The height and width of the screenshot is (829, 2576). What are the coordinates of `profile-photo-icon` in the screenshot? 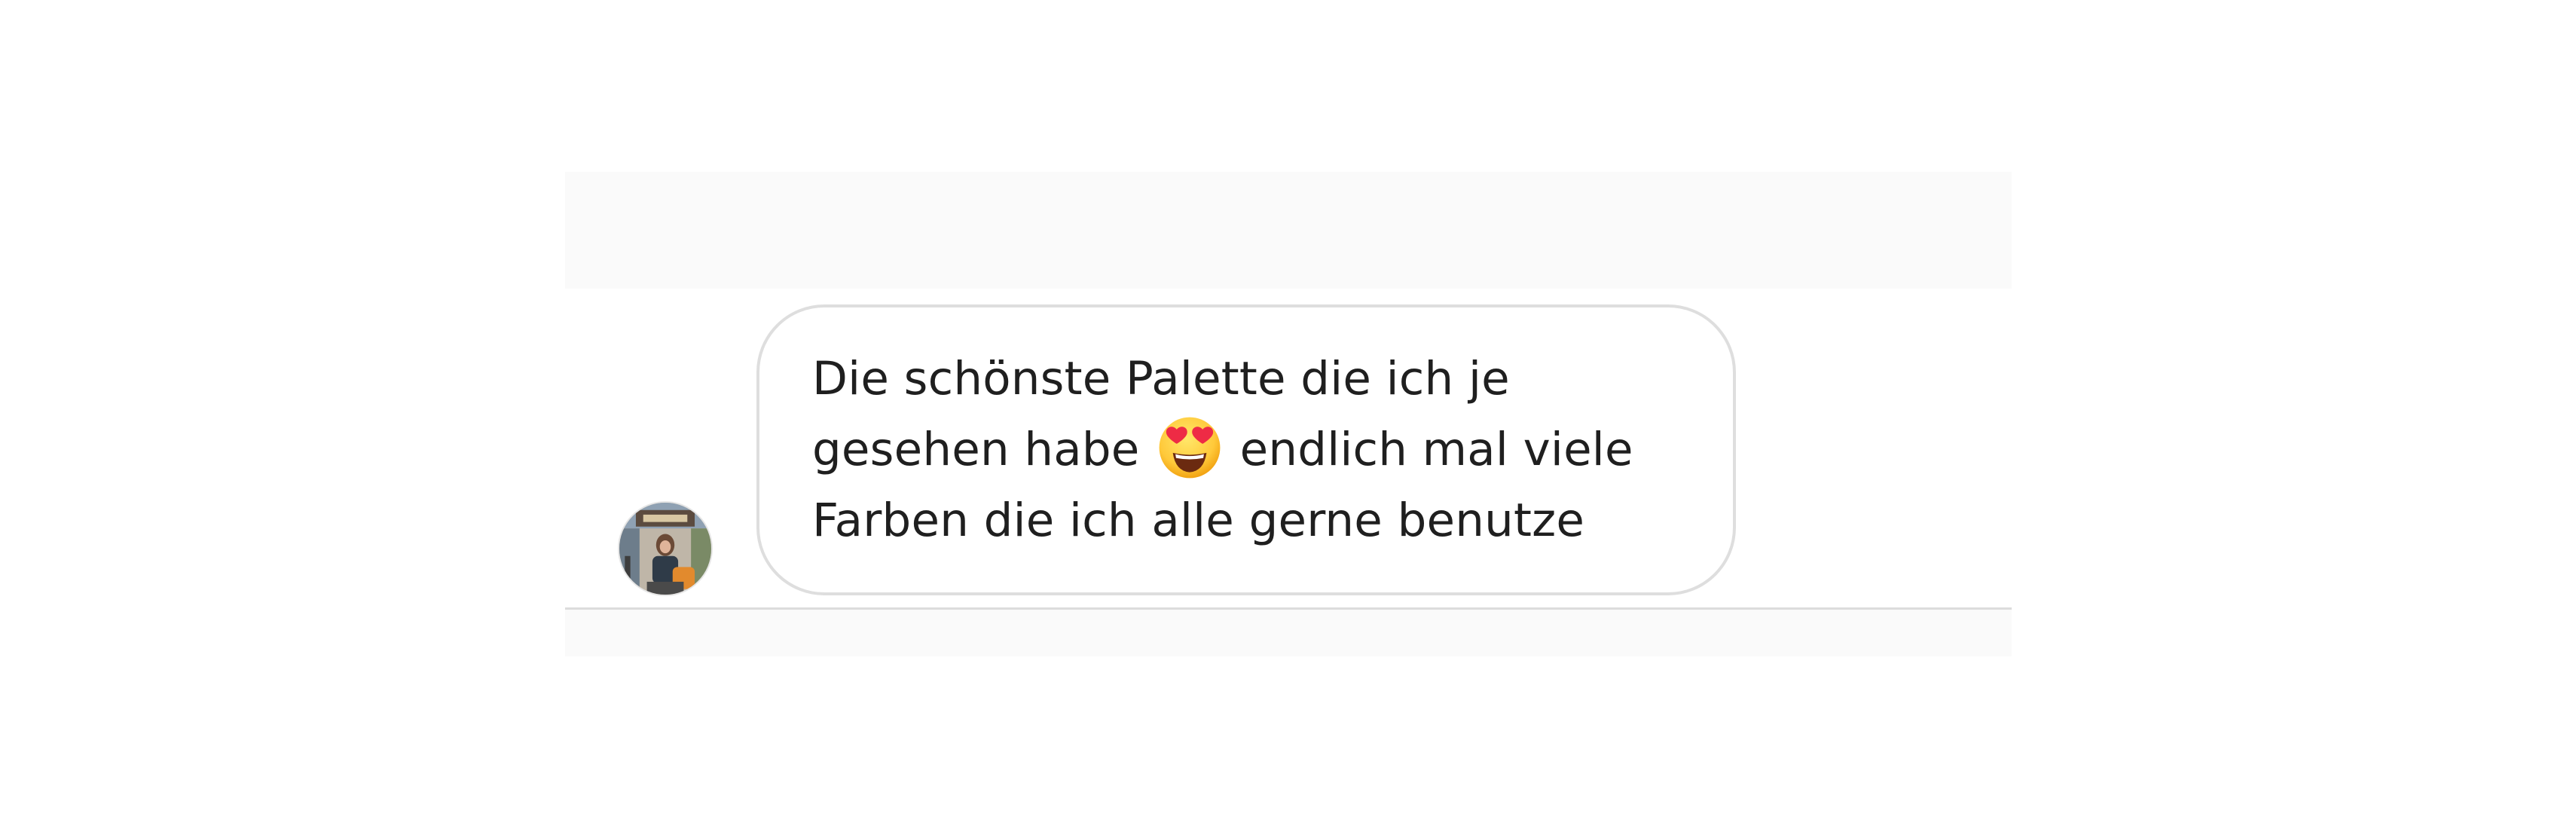 It's located at (665, 549).